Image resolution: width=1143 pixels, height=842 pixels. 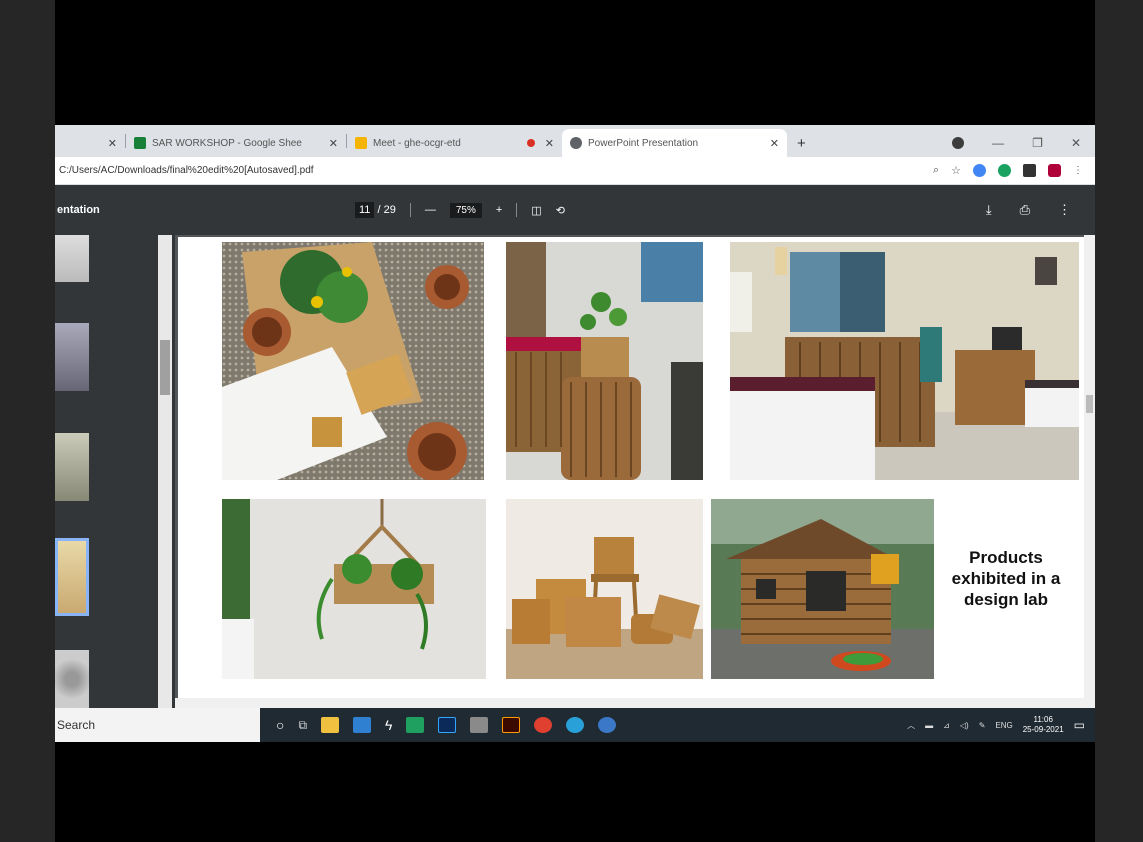 I want to click on volume-icon: ◁), so click(x=964, y=725).